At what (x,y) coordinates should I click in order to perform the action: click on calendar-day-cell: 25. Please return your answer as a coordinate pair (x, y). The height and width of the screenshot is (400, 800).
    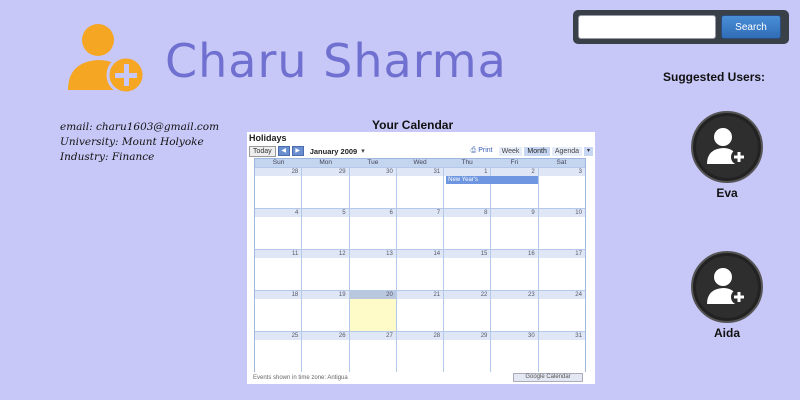
    Looking at the image, I should click on (278, 352).